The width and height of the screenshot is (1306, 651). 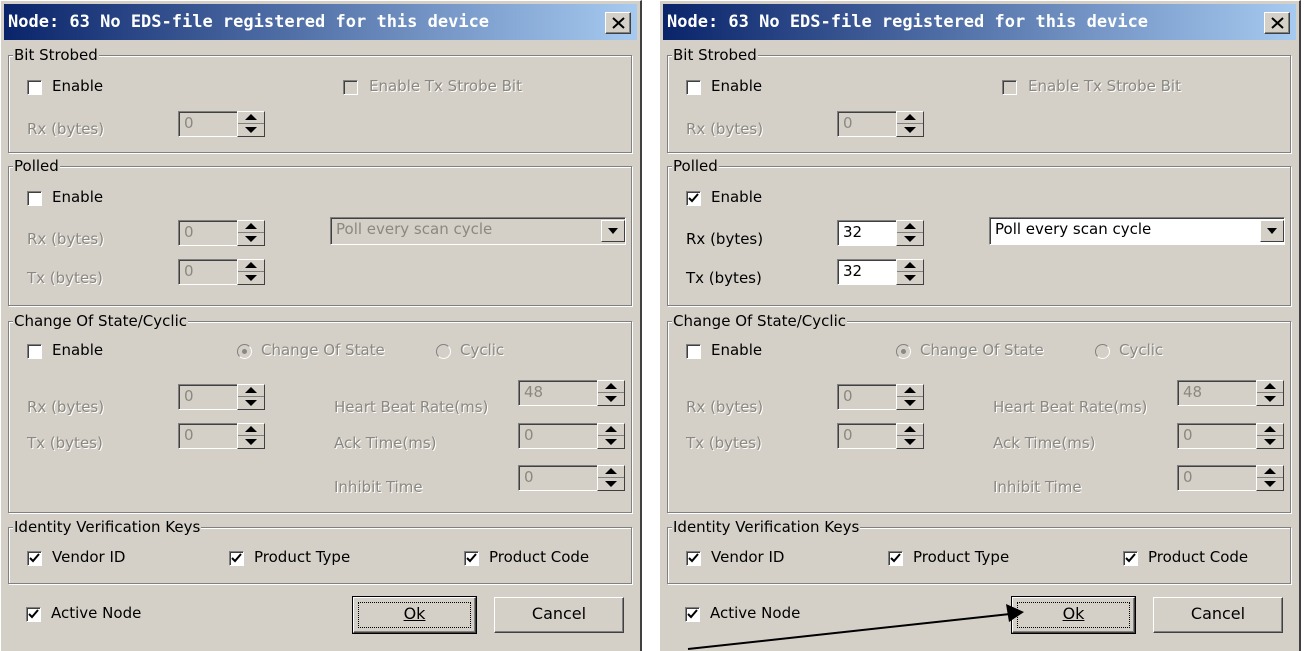 I want to click on polled-enable-label: Enable, so click(x=78, y=197).